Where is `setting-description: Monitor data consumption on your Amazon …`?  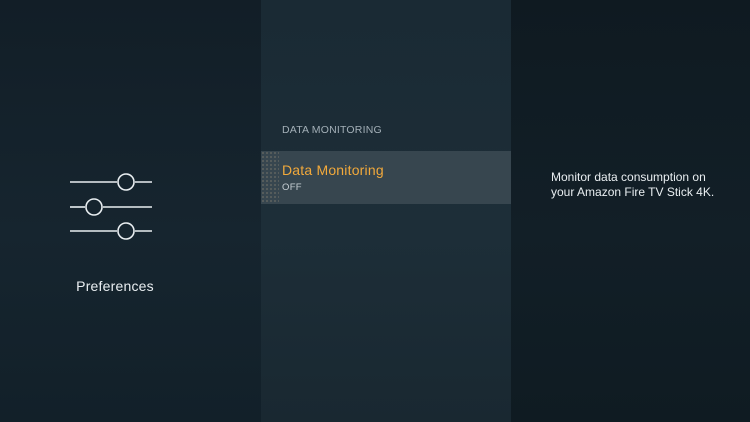 setting-description: Monitor data consumption on your Amazon … is located at coordinates (633, 184).